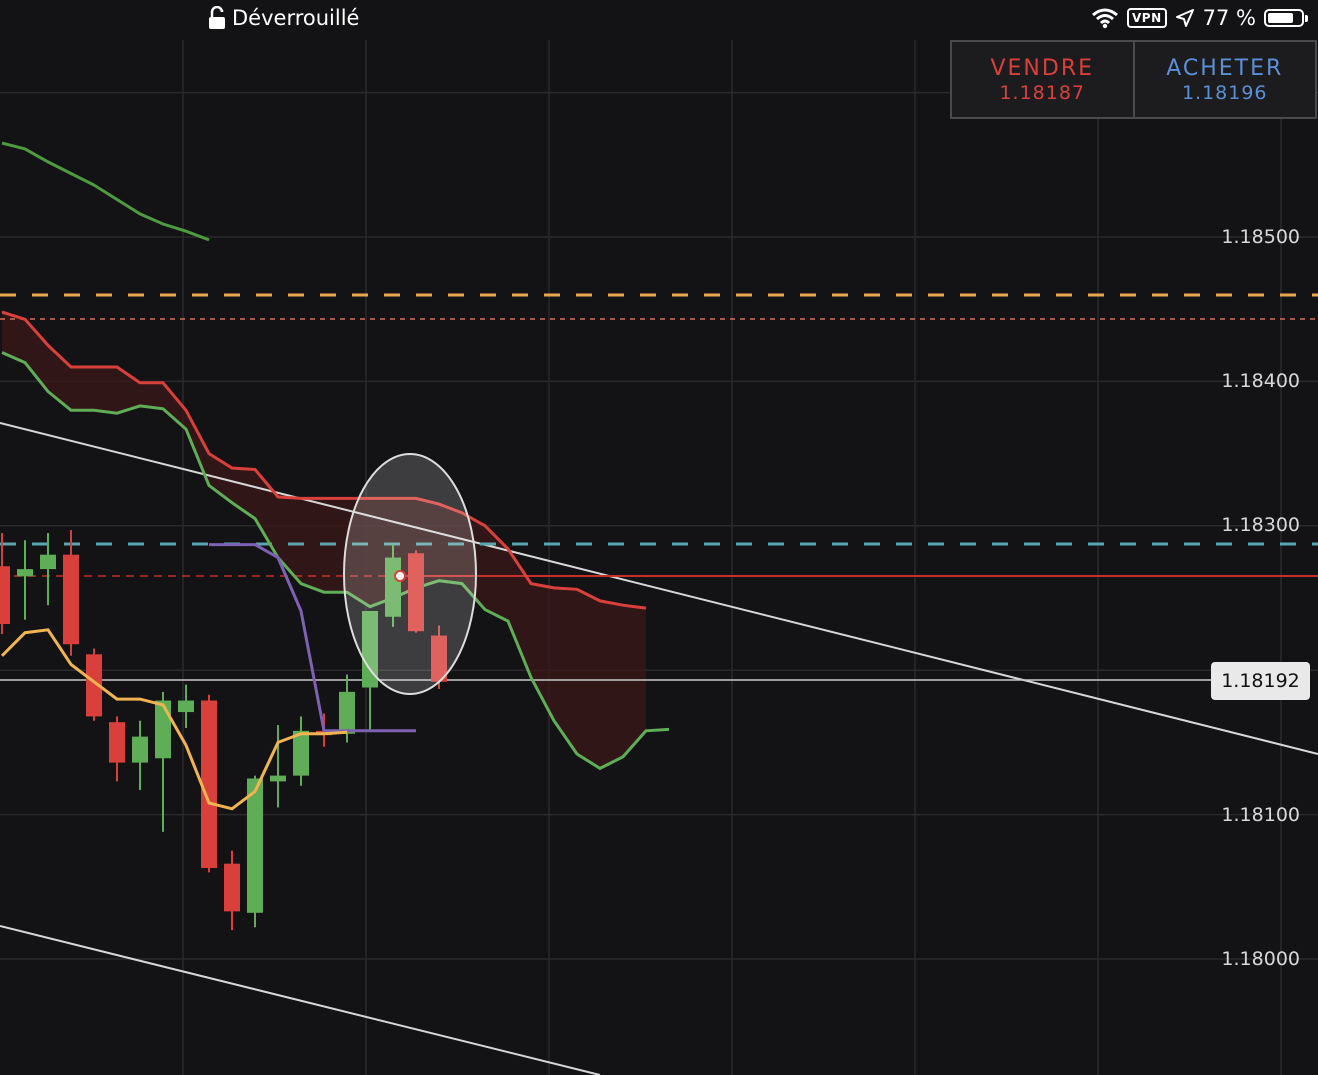  I want to click on lock-status-text: Déverrouillé, so click(296, 18).